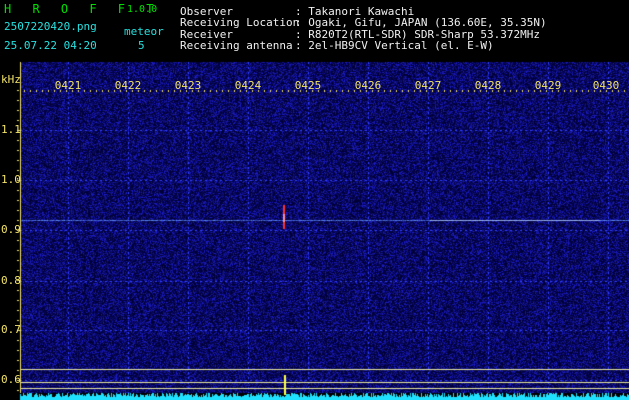 This screenshot has width=629, height=400. I want to click on time-tick: 0427, so click(428, 85).